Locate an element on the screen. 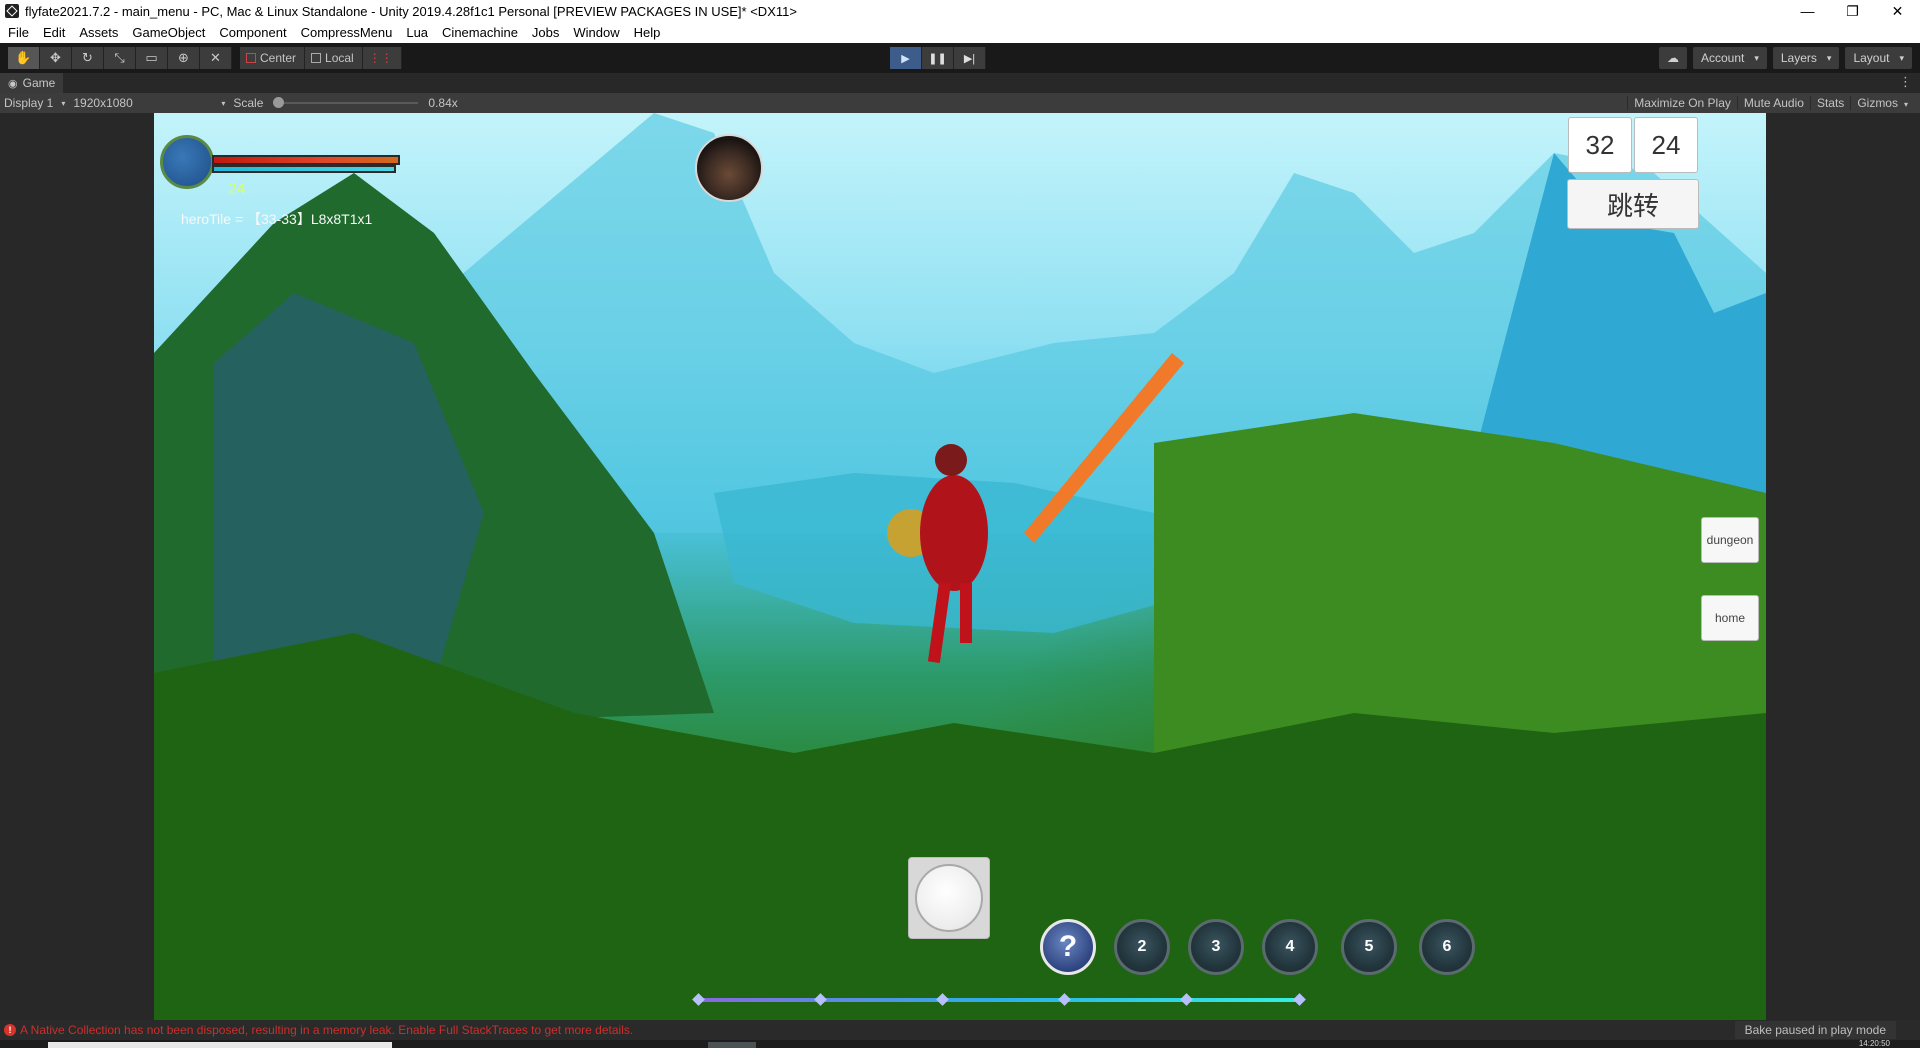  cloud-icon: ☁ is located at coordinates (1672, 58).